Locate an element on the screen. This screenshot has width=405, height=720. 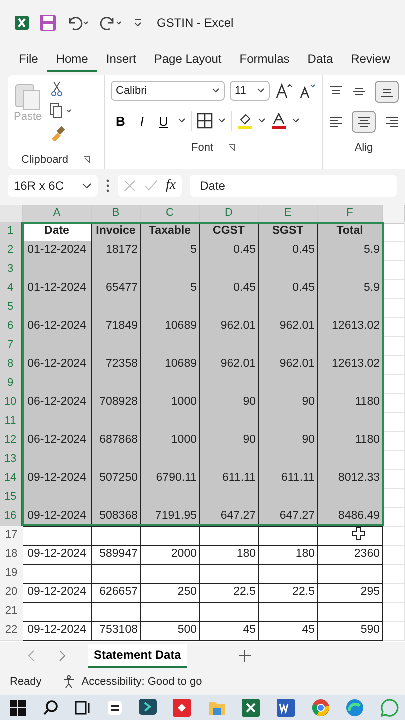
task-view-icon is located at coordinates (83, 708).